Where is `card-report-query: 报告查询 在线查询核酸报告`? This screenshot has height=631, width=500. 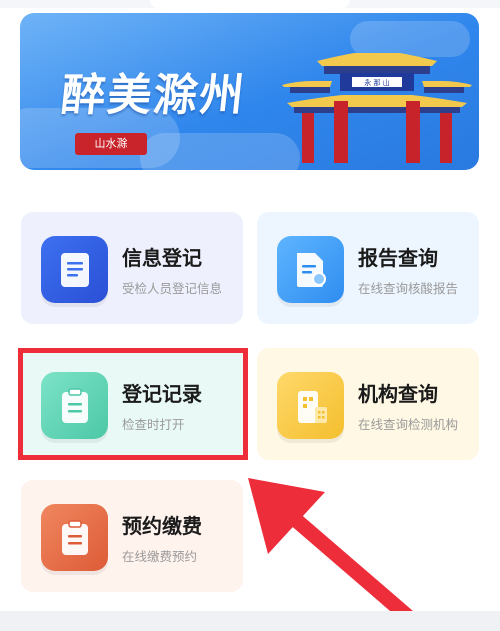
card-report-query: 报告查询 在线查询核酸报告 is located at coordinates (368, 268).